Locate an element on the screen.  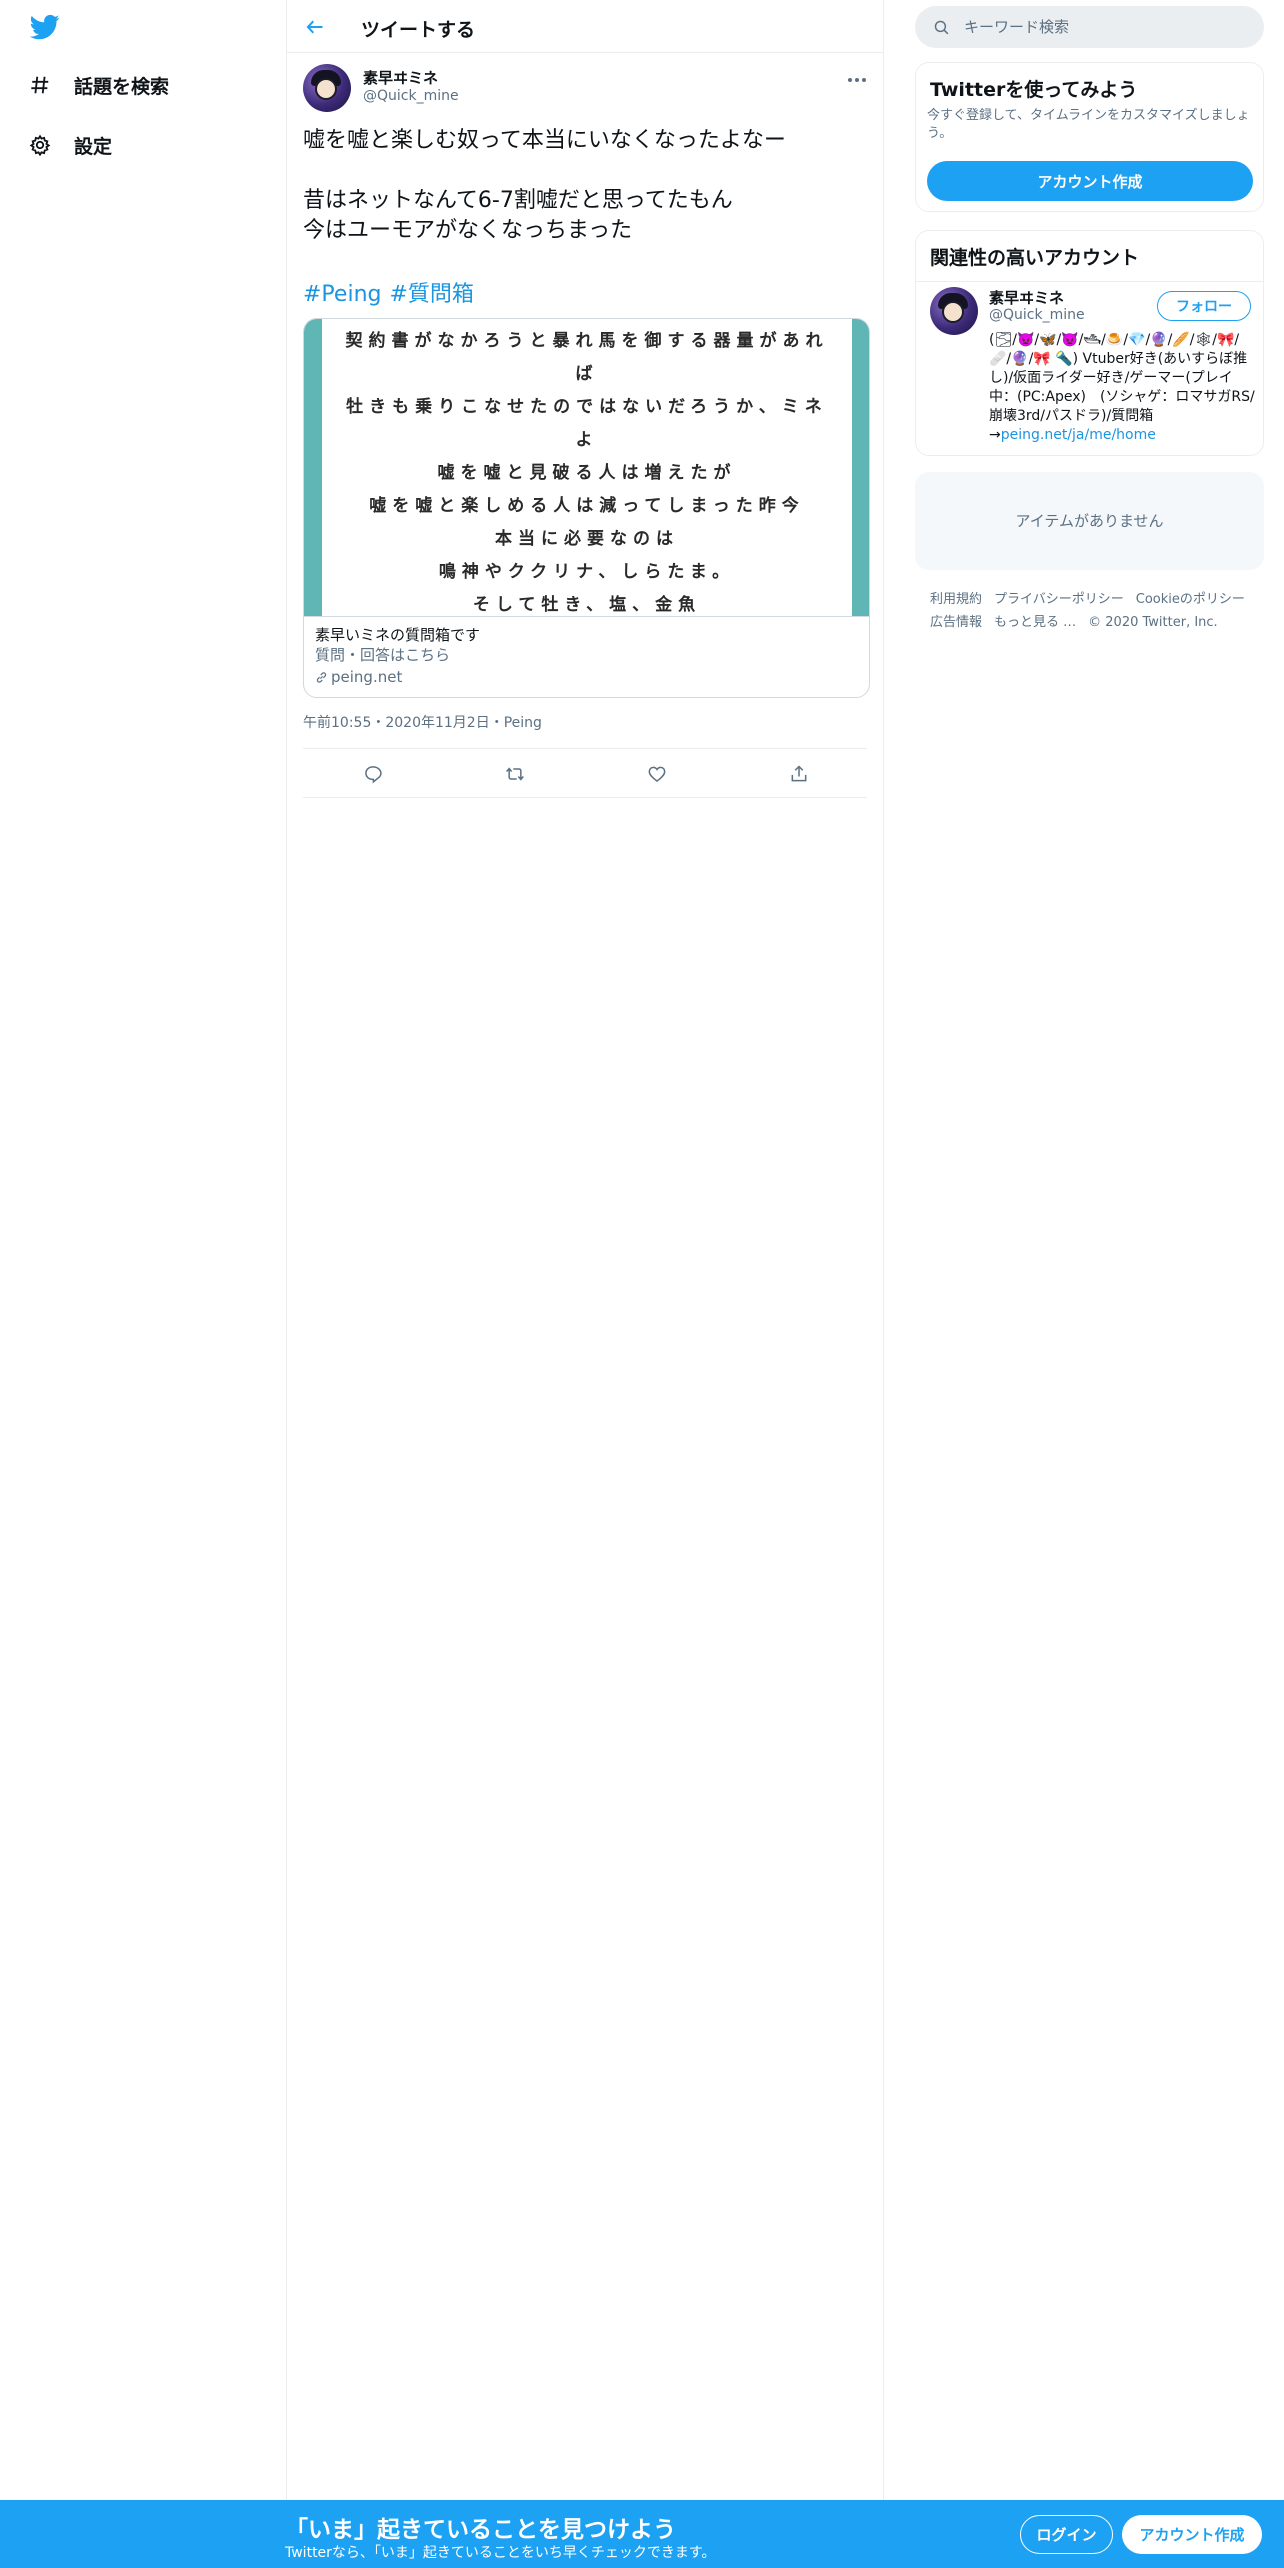
hashtag-link: #質問箱 is located at coordinates (431, 294).